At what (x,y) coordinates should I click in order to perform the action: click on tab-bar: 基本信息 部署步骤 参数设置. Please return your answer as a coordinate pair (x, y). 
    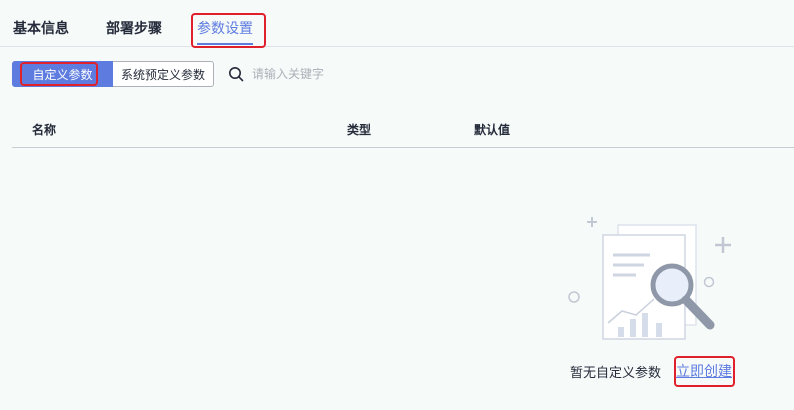
    Looking at the image, I should click on (397, 23).